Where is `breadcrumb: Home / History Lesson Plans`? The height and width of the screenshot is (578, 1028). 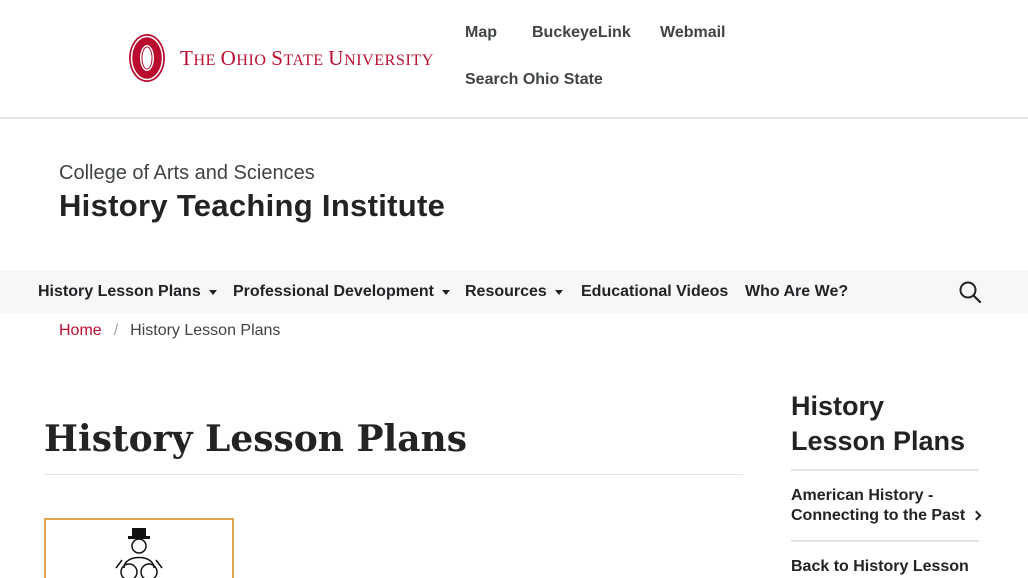 breadcrumb: Home / History Lesson Plans is located at coordinates (169, 331).